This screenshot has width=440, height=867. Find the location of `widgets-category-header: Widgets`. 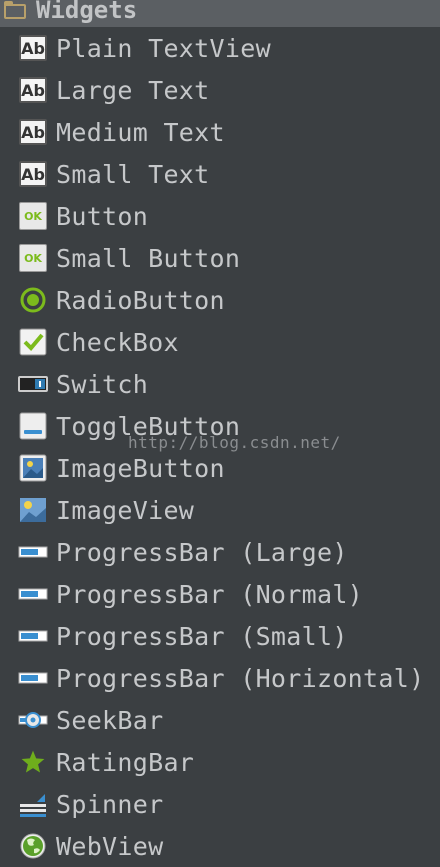

widgets-category-header: Widgets is located at coordinates (220, 13).